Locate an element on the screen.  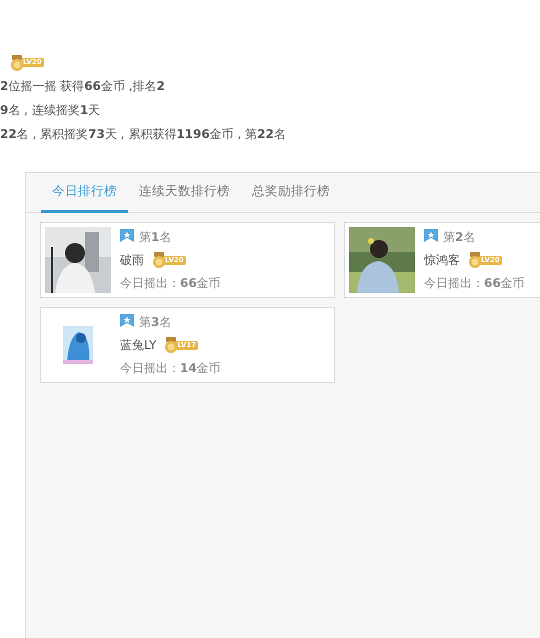
username: 惊鸿客 is located at coordinates (442, 259).